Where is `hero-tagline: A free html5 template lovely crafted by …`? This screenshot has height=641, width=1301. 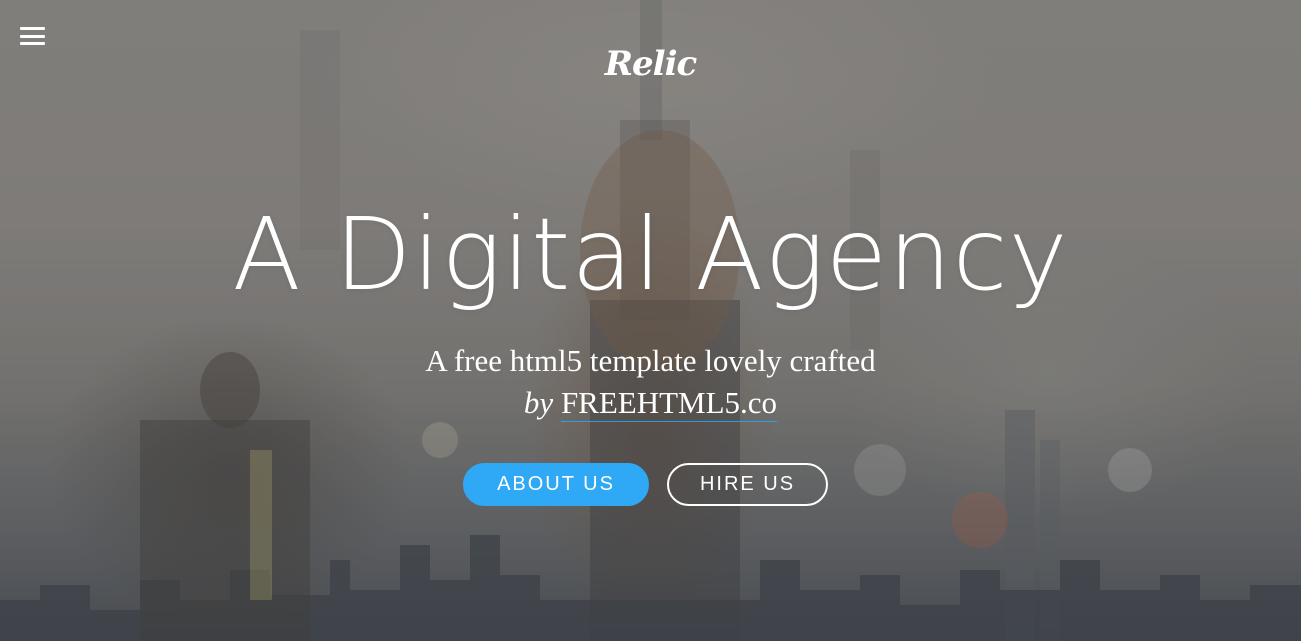
hero-tagline: A free html5 template lovely crafted by … is located at coordinates (650, 382).